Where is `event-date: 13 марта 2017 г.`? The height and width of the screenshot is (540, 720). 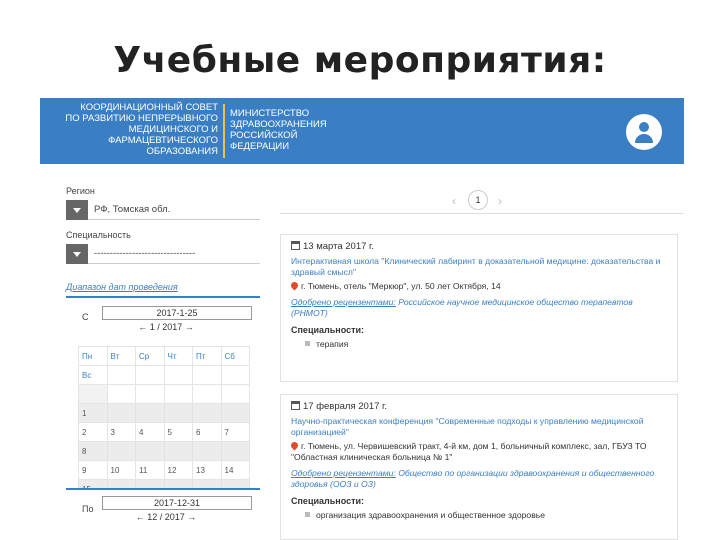
event-date: 13 марта 2017 г. is located at coordinates (338, 246).